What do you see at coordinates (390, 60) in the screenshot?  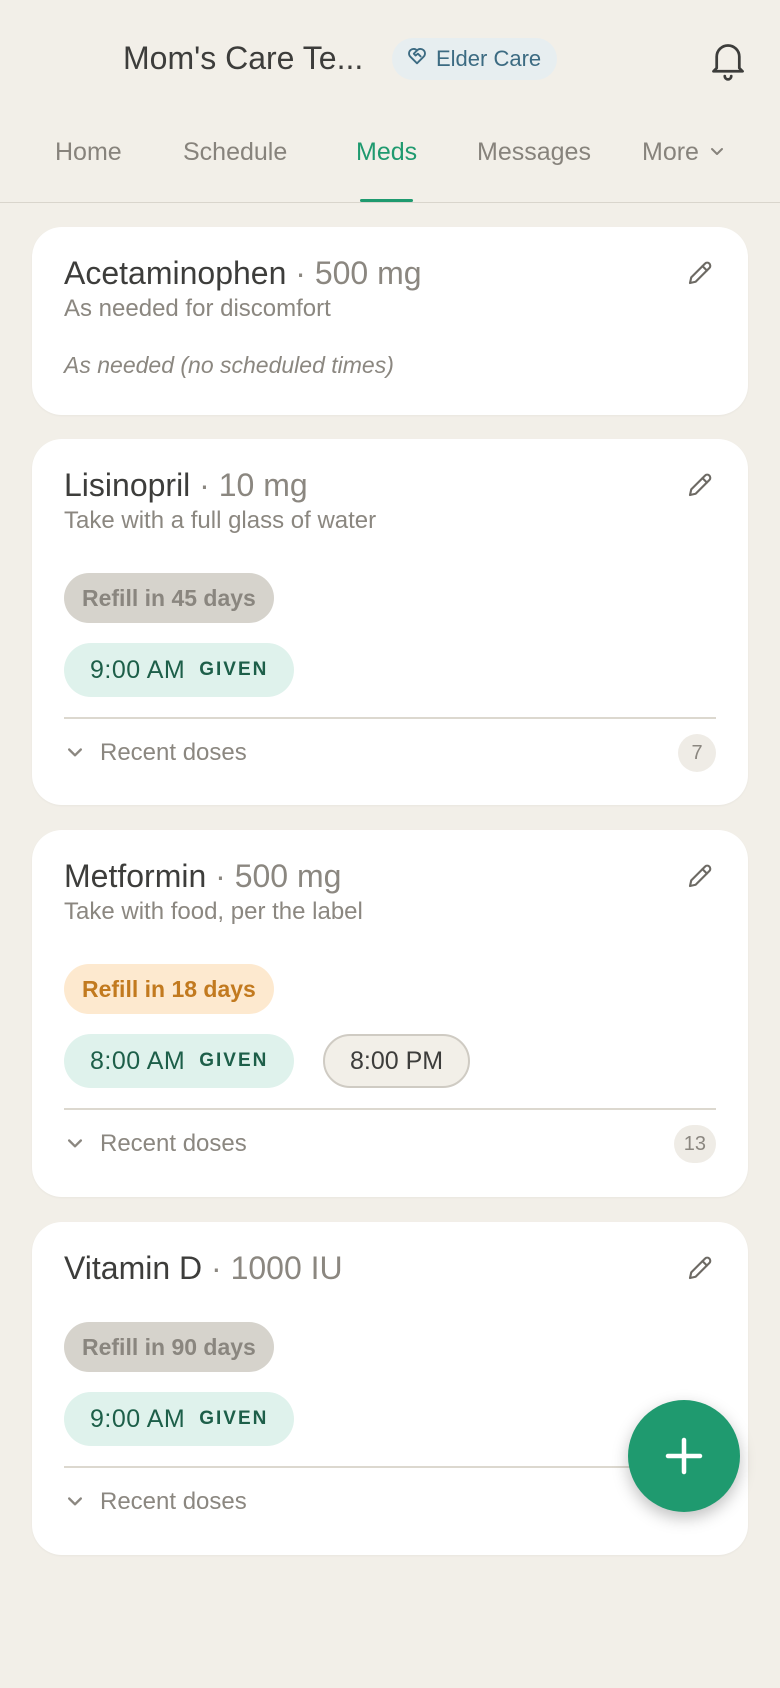 I see `app-header: Mom's Care Te... Elder Care` at bounding box center [390, 60].